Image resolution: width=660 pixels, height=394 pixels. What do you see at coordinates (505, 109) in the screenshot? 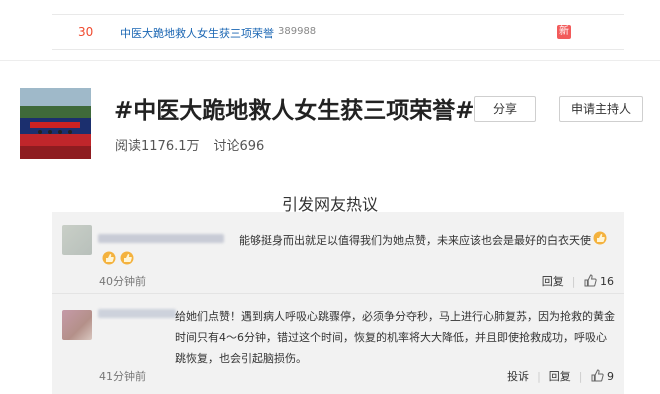
I see `share-button: 分享` at bounding box center [505, 109].